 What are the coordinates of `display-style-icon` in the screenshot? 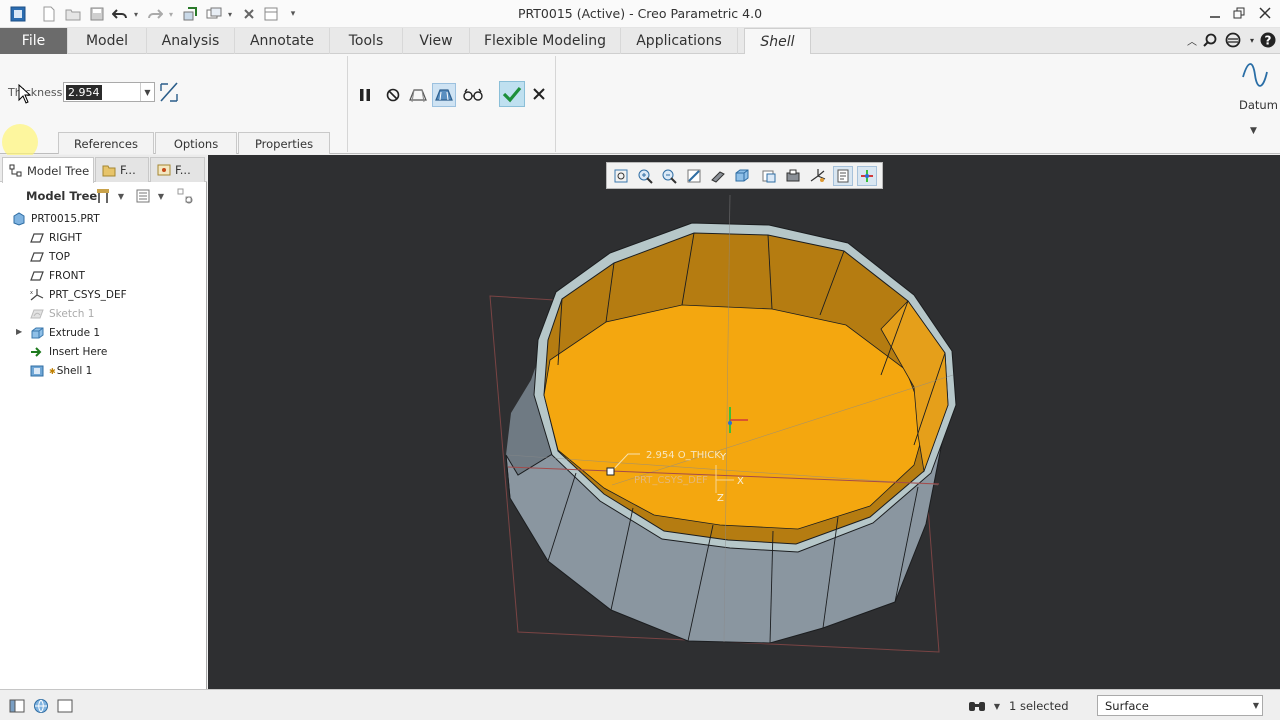 It's located at (718, 176).